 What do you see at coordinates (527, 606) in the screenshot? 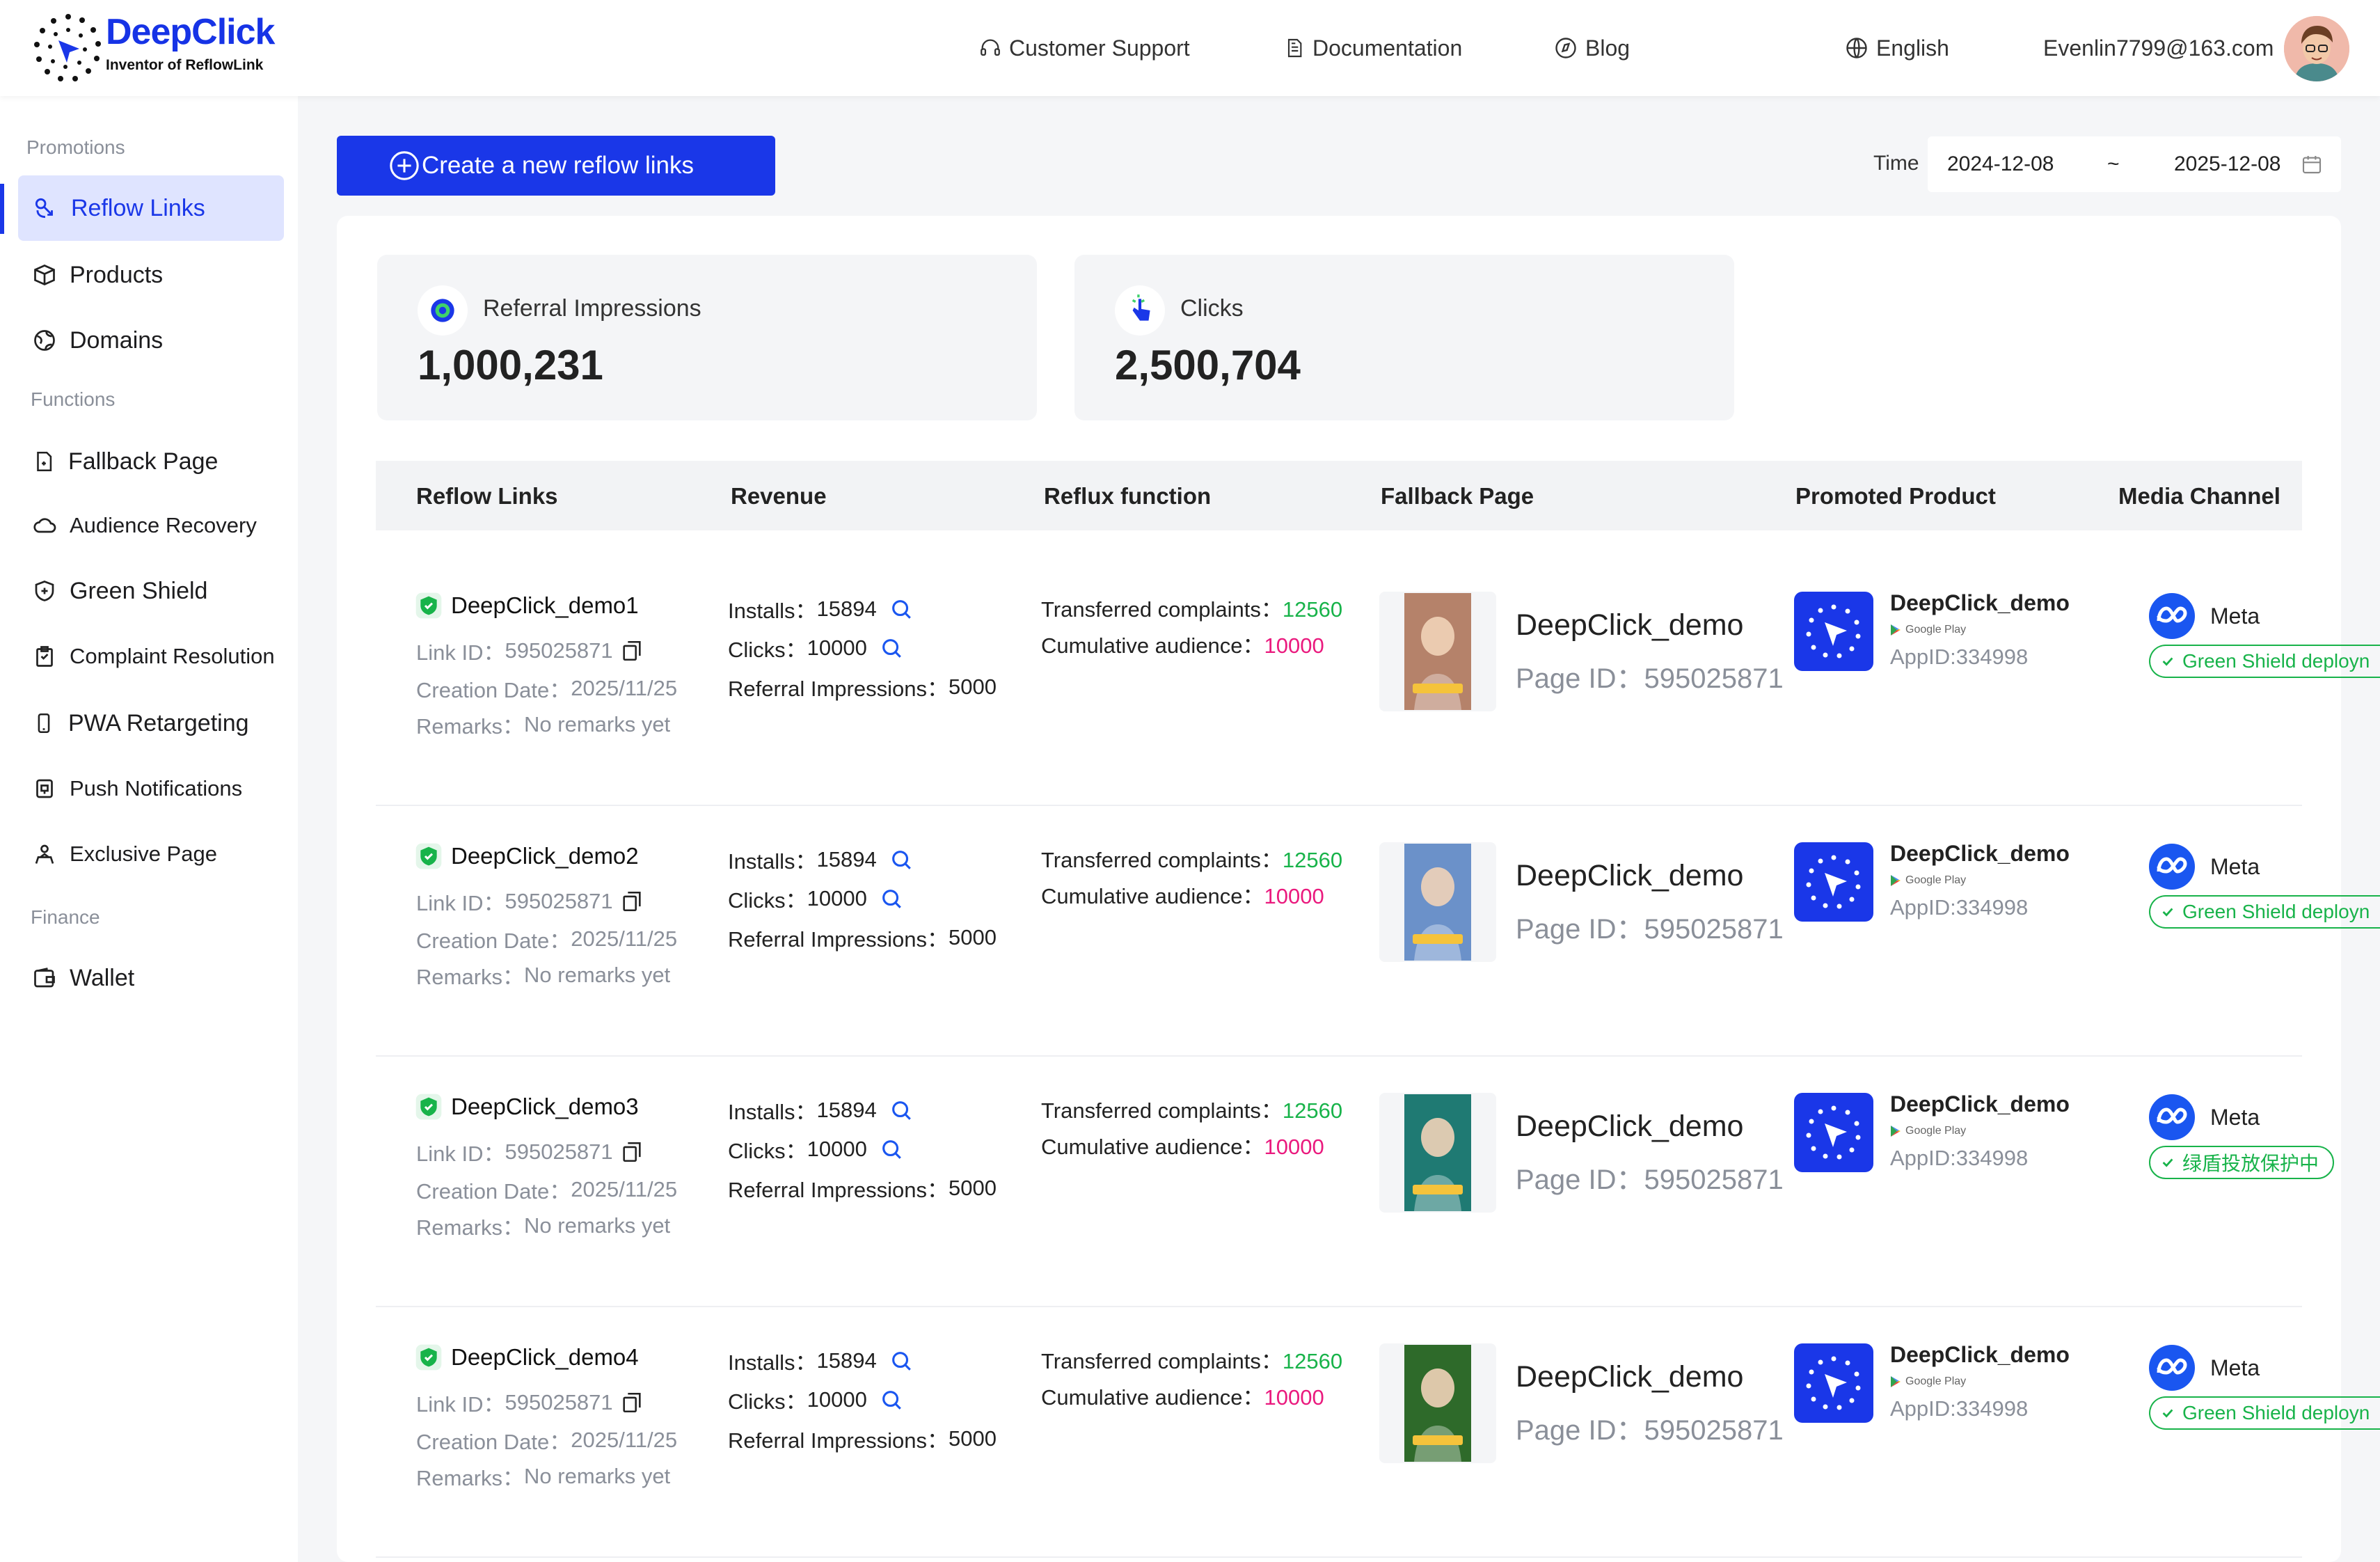
I see `reflow-link-name: DeepClick_demo1` at bounding box center [527, 606].